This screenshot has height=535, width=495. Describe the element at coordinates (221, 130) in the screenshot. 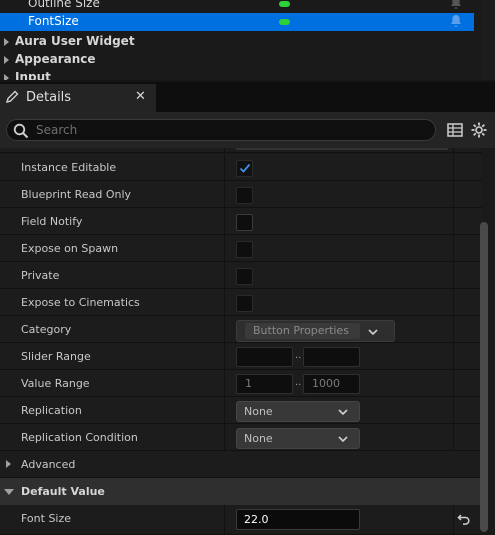

I see `search-input: Search` at that location.